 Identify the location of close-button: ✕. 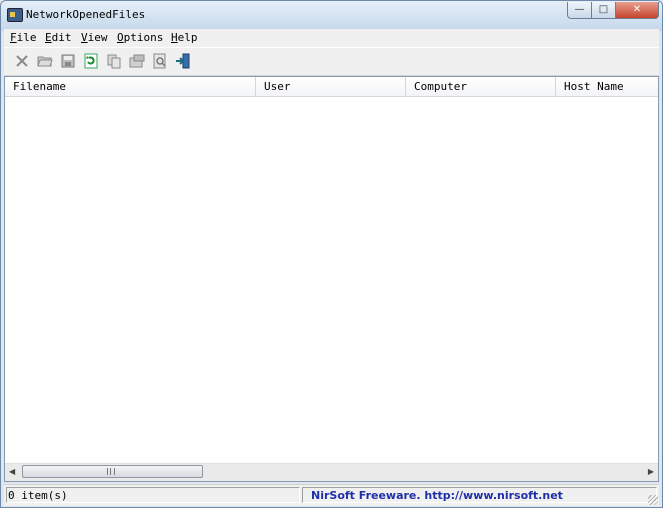
(637, 10).